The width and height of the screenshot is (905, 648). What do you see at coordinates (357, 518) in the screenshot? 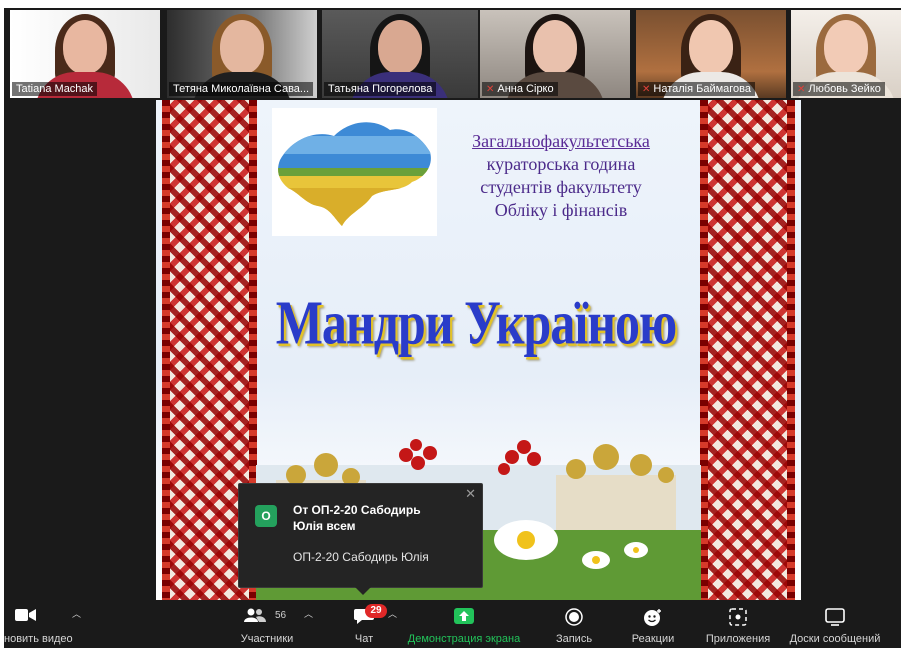
I see `notification-sender: От ОП-2-20 Сабодирь Юлія всем` at bounding box center [357, 518].